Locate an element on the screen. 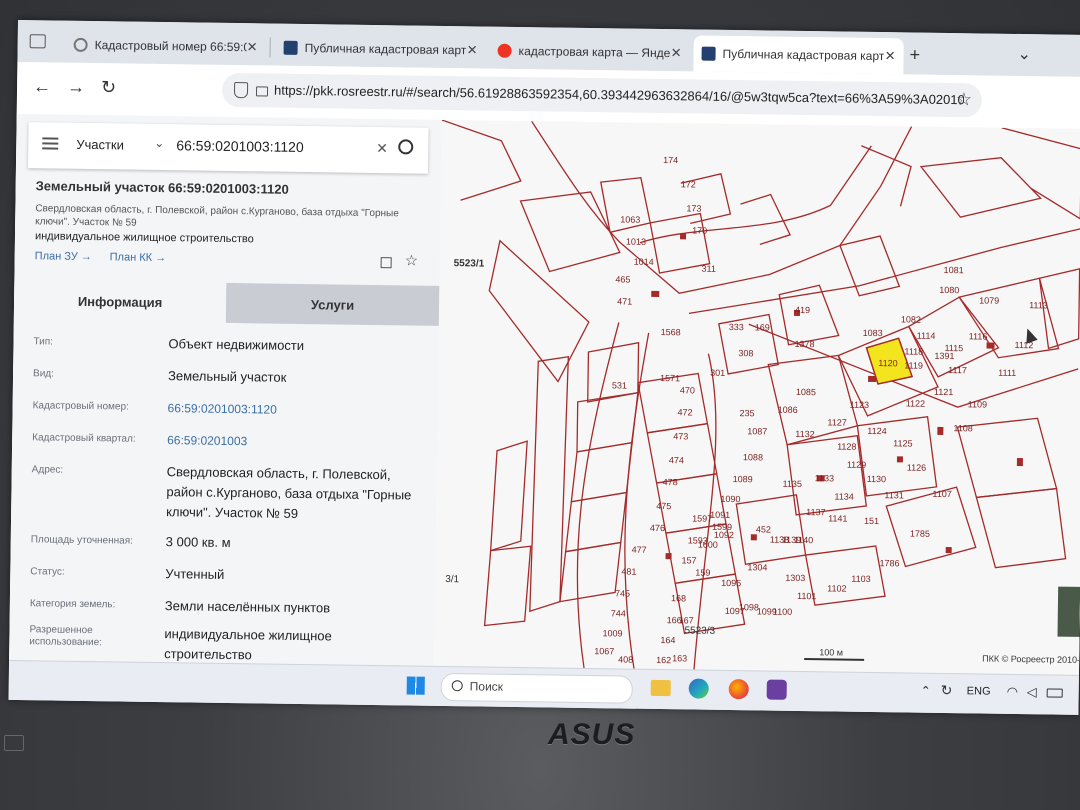  file-explorer-icon is located at coordinates (660, 688).